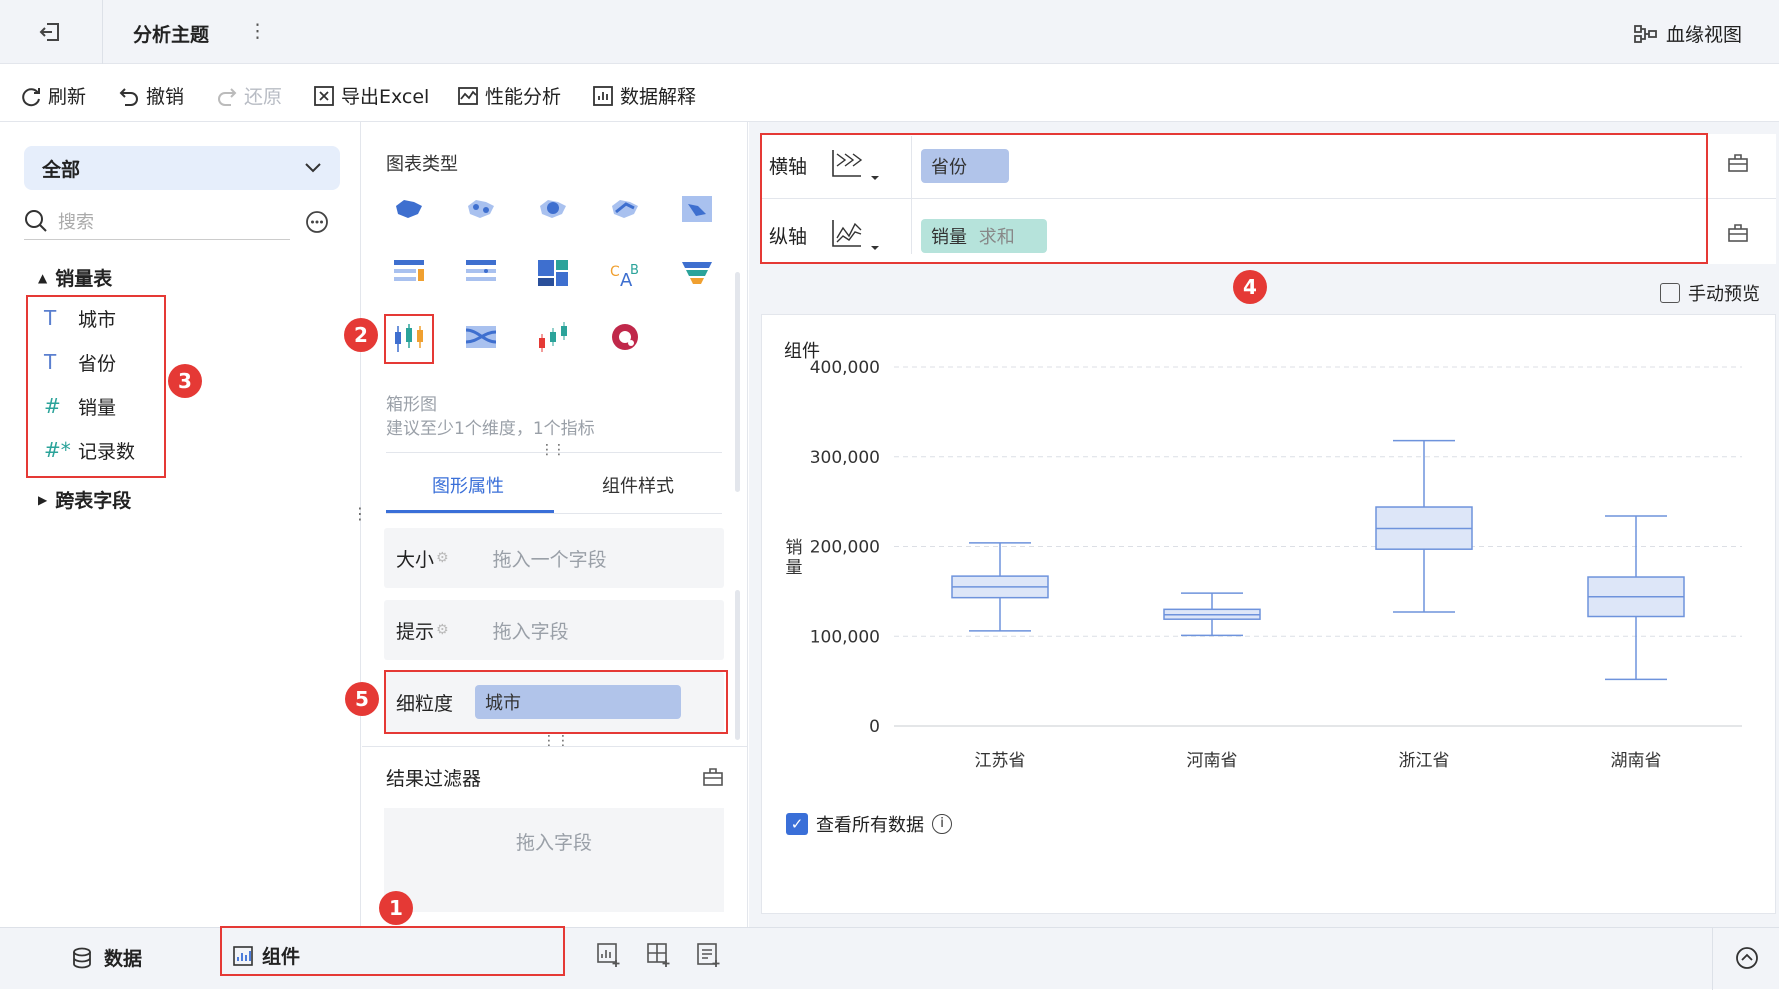 This screenshot has height=990, width=1779. What do you see at coordinates (409, 209) in the screenshot?
I see `china-map-icon` at bounding box center [409, 209].